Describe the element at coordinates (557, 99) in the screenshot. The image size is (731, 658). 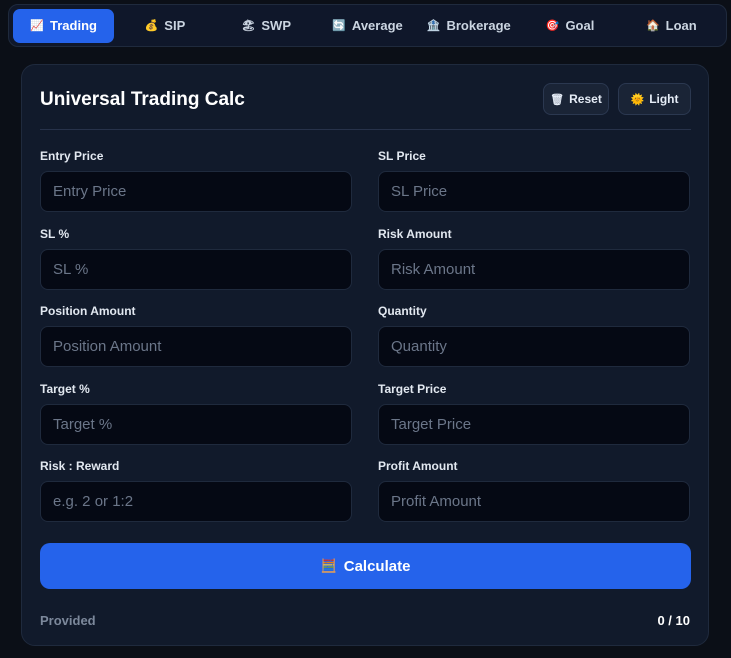
I see `trash-icon: 🗑` at that location.